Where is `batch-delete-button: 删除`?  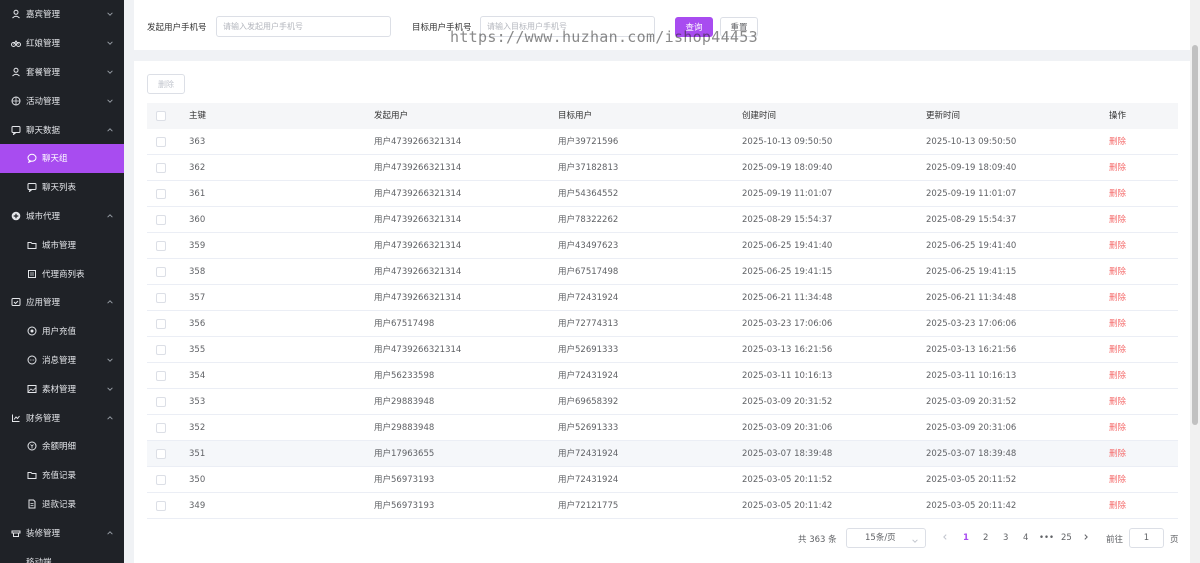 batch-delete-button: 删除 is located at coordinates (166, 84).